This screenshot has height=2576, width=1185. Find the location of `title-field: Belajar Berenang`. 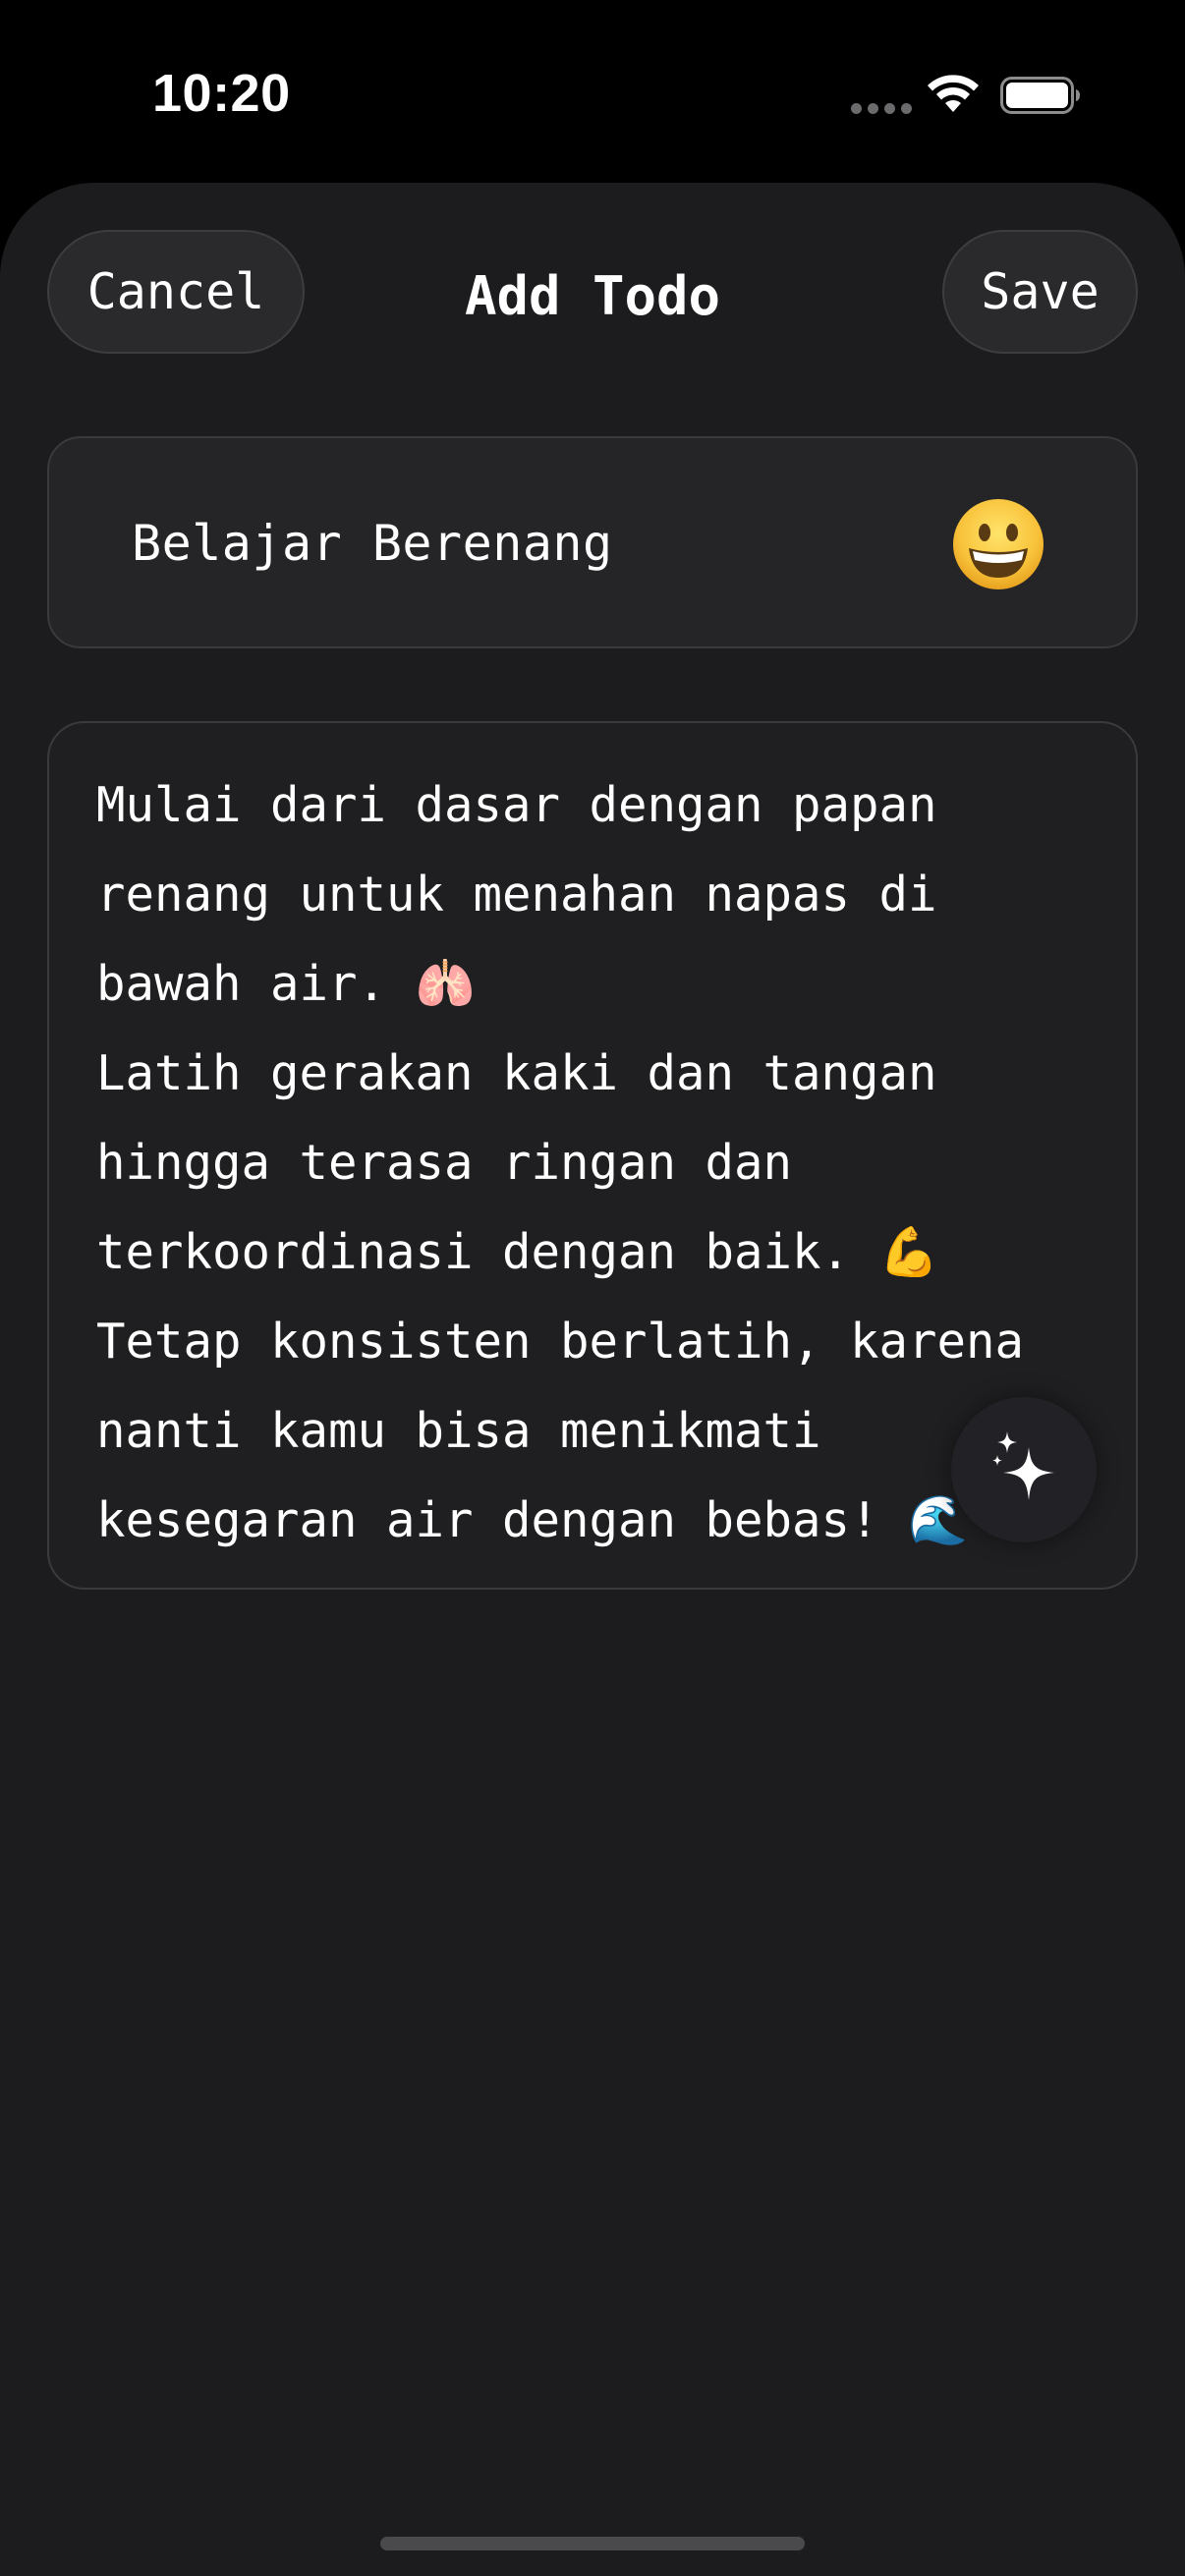

title-field: Belajar Berenang is located at coordinates (592, 542).